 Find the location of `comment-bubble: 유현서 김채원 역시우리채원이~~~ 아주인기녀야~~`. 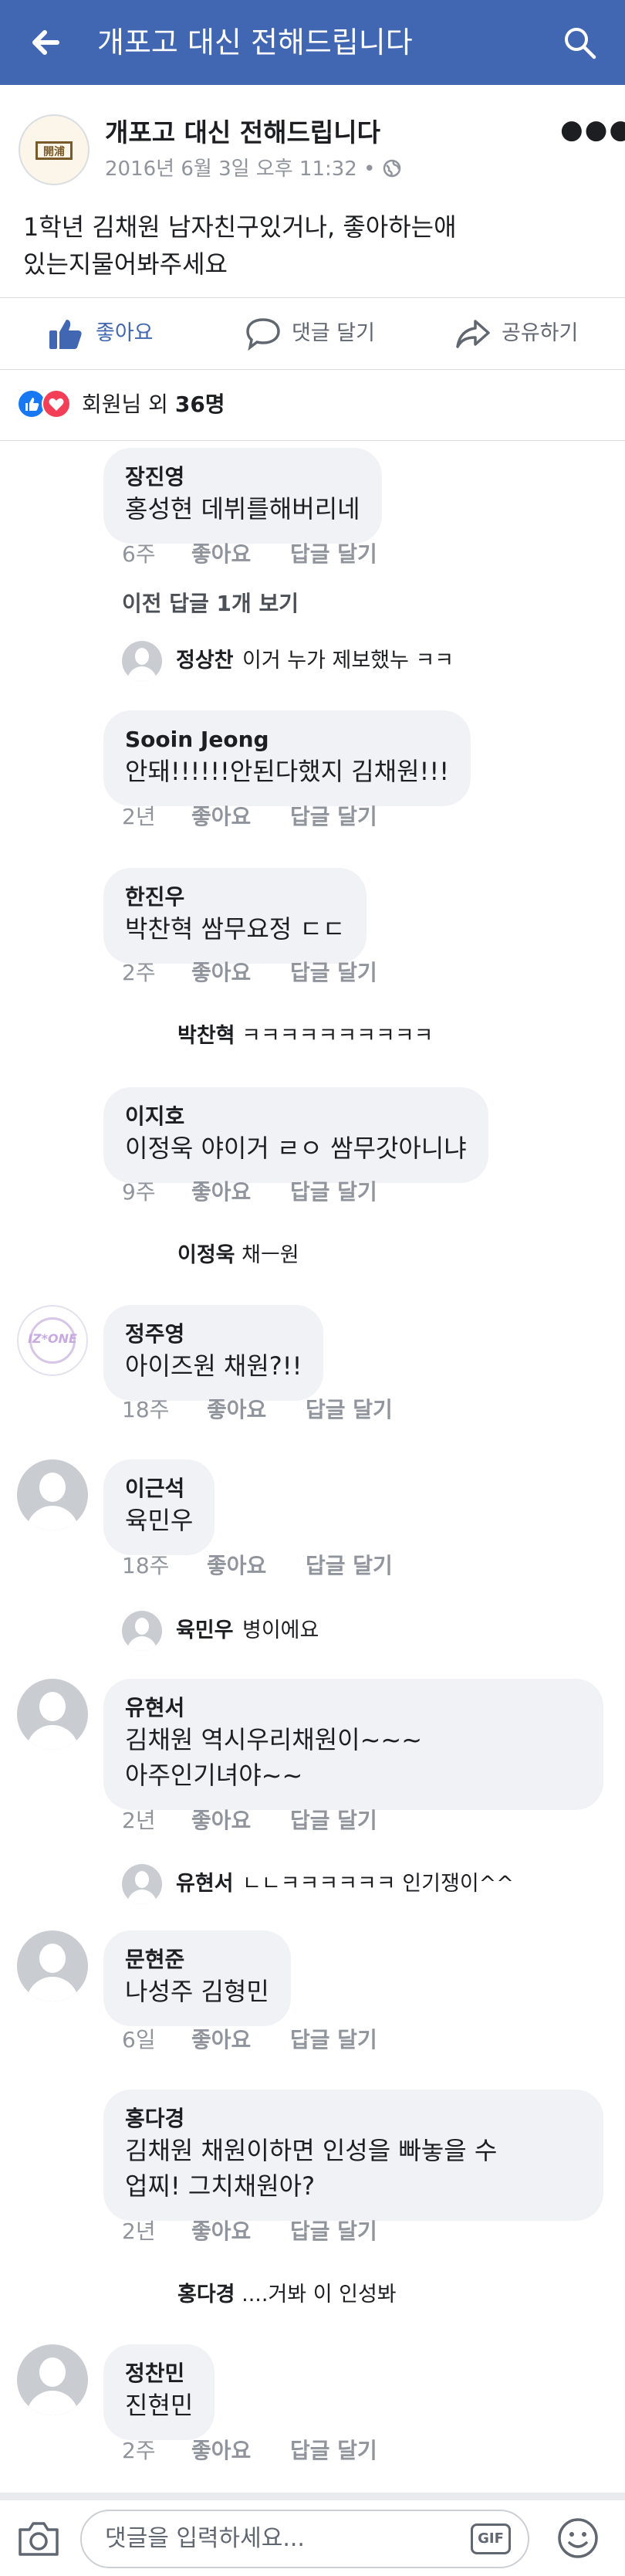

comment-bubble: 유현서 김채원 역시우리채원이~~~ 아주인기녀야~~ is located at coordinates (353, 1744).